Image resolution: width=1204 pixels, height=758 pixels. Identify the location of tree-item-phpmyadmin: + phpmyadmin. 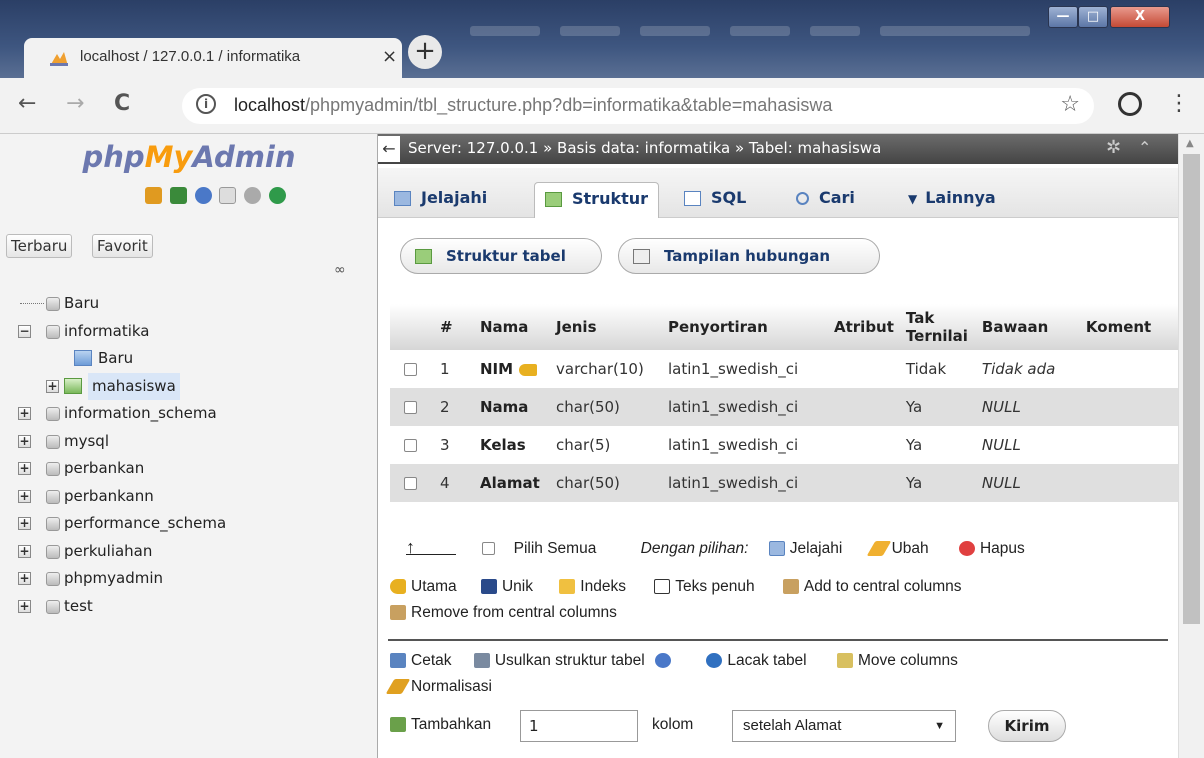
(198, 579).